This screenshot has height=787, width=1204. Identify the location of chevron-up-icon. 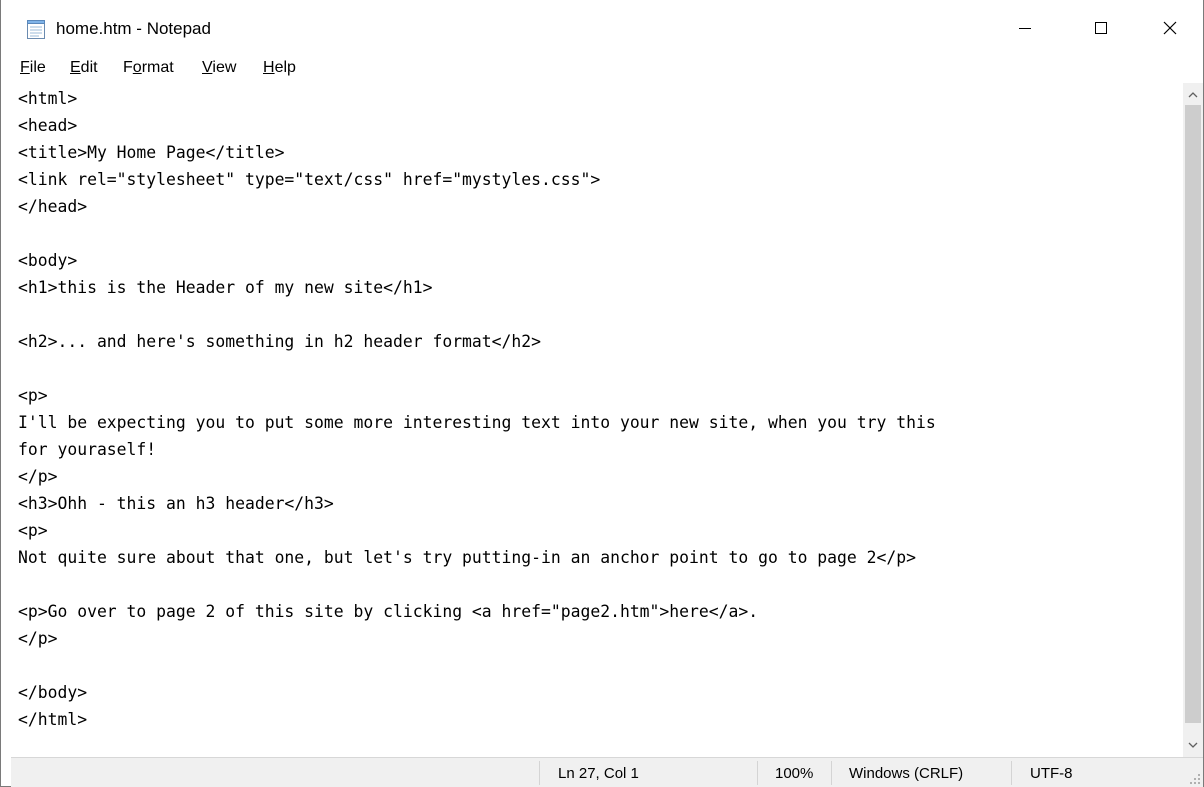
(1193, 95).